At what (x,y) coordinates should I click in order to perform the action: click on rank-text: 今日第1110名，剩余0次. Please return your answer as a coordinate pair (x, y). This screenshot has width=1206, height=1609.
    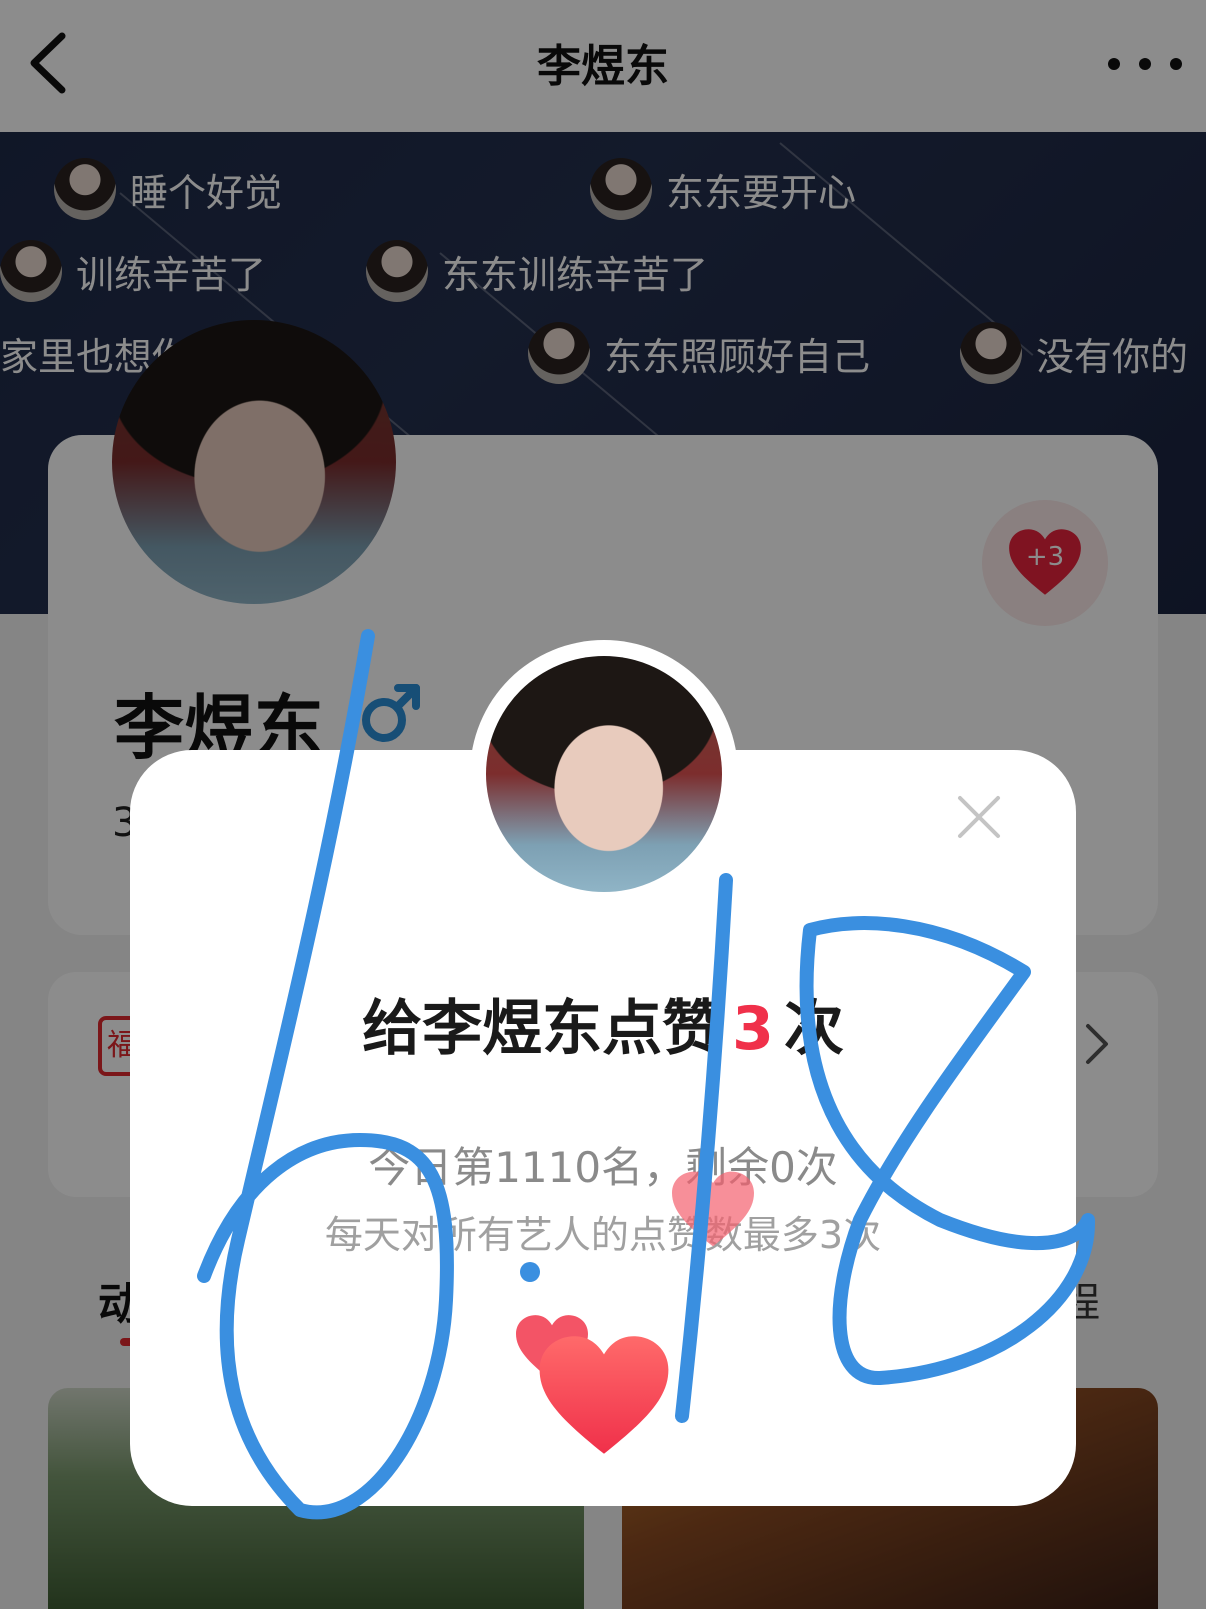
    Looking at the image, I should click on (603, 1167).